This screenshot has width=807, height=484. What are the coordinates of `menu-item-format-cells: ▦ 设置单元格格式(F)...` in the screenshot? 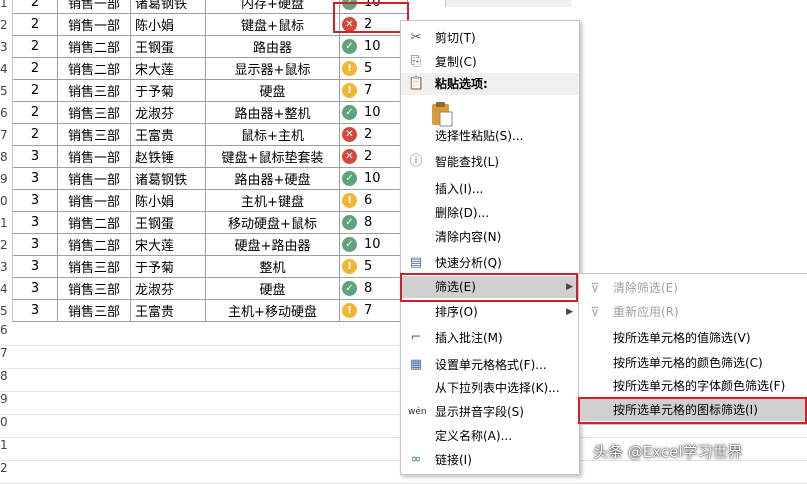 It's located at (490, 365).